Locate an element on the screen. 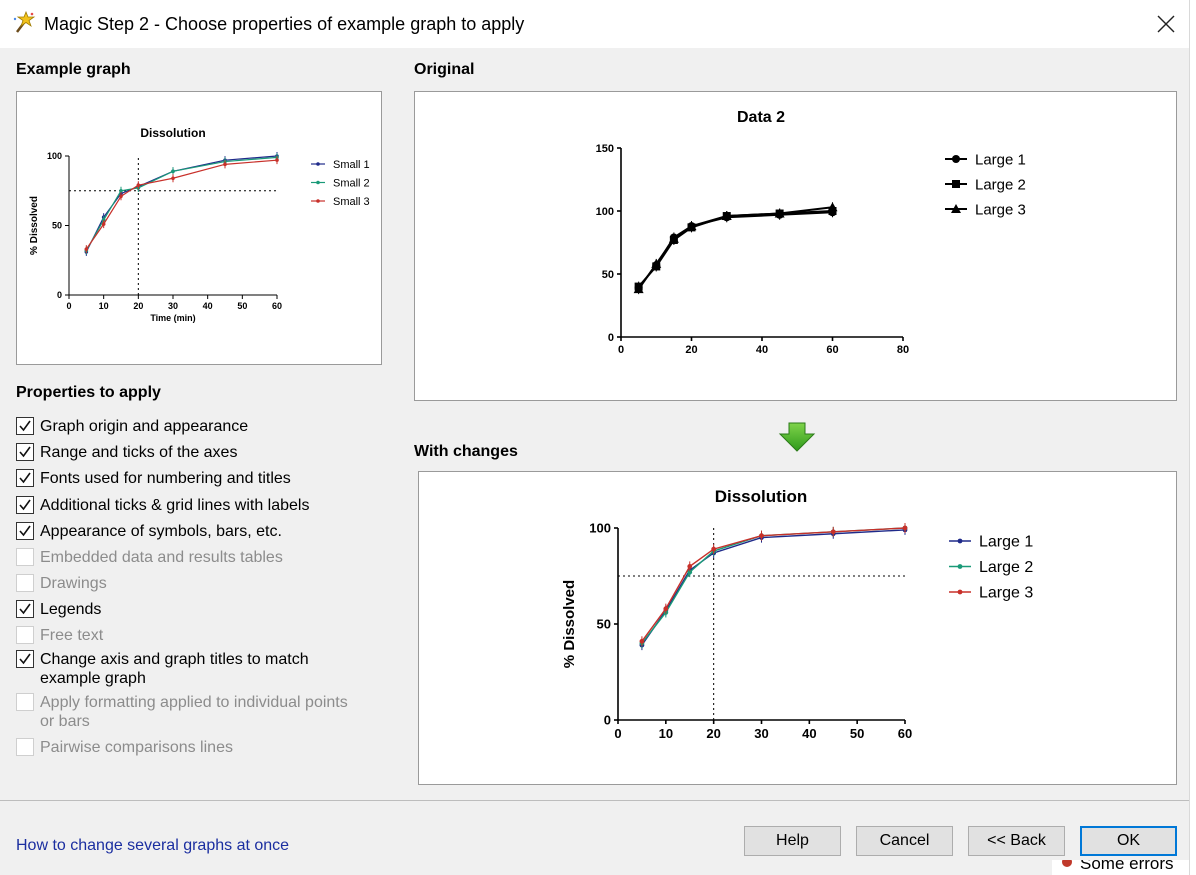  chart-title: Data 2 is located at coordinates (761, 117).